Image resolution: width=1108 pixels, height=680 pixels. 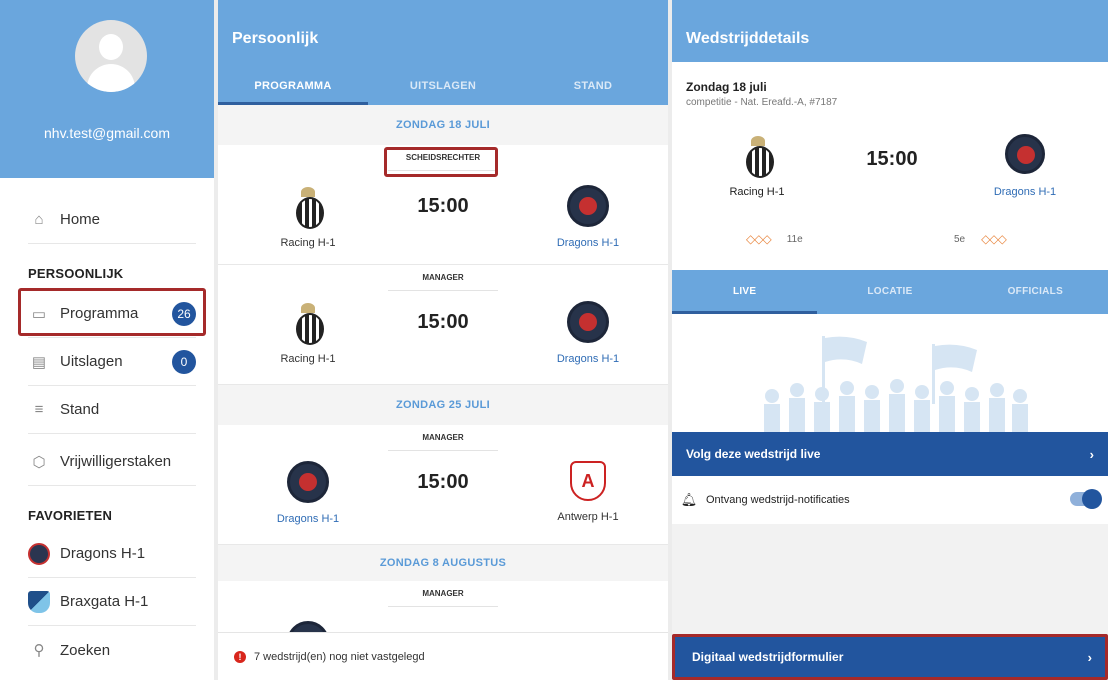 I want to click on section-favorites: FAVORIETEN, so click(x=70, y=515).